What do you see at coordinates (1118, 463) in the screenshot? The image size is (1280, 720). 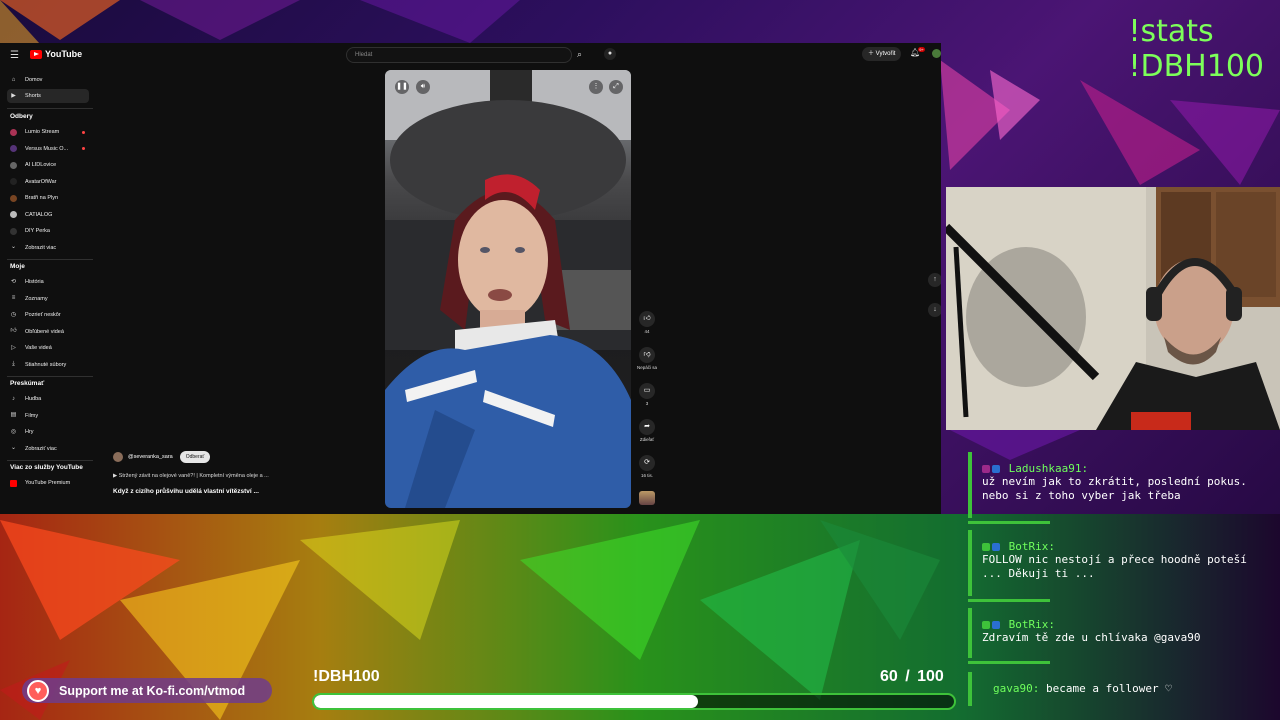 I see `chat-user-line: Ladushkaa91:` at bounding box center [1118, 463].